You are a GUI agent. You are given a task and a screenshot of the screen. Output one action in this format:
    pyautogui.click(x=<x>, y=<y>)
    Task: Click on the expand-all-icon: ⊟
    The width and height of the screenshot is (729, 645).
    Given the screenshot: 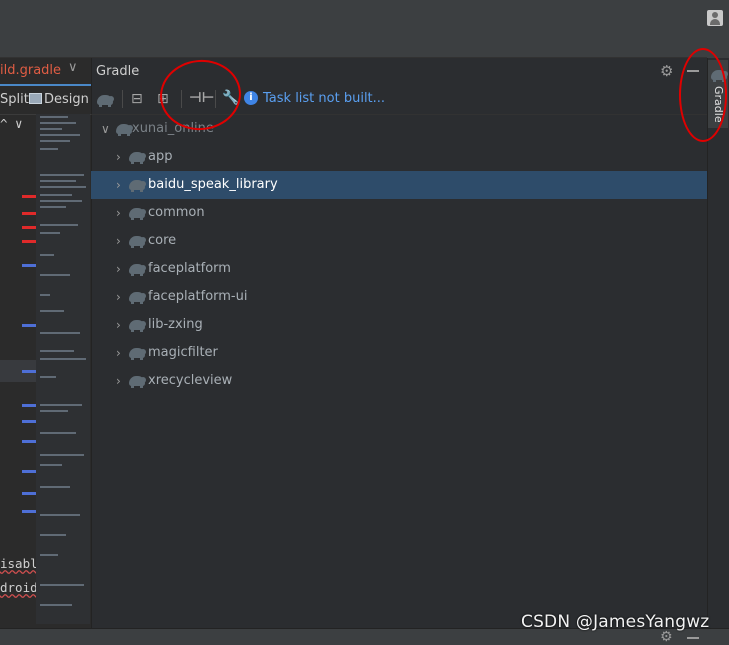 What is the action you would take?
    pyautogui.click(x=137, y=99)
    